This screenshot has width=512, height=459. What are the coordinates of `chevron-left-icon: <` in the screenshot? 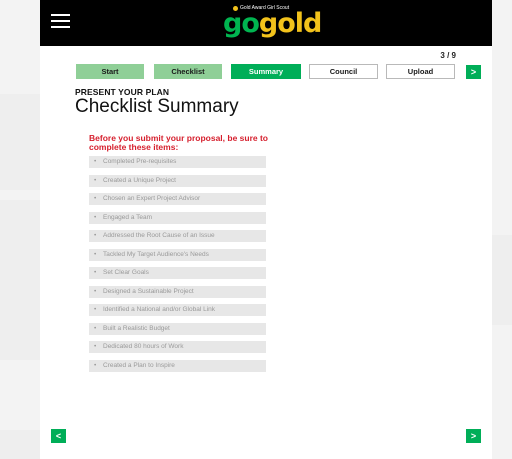 It's located at (58, 436).